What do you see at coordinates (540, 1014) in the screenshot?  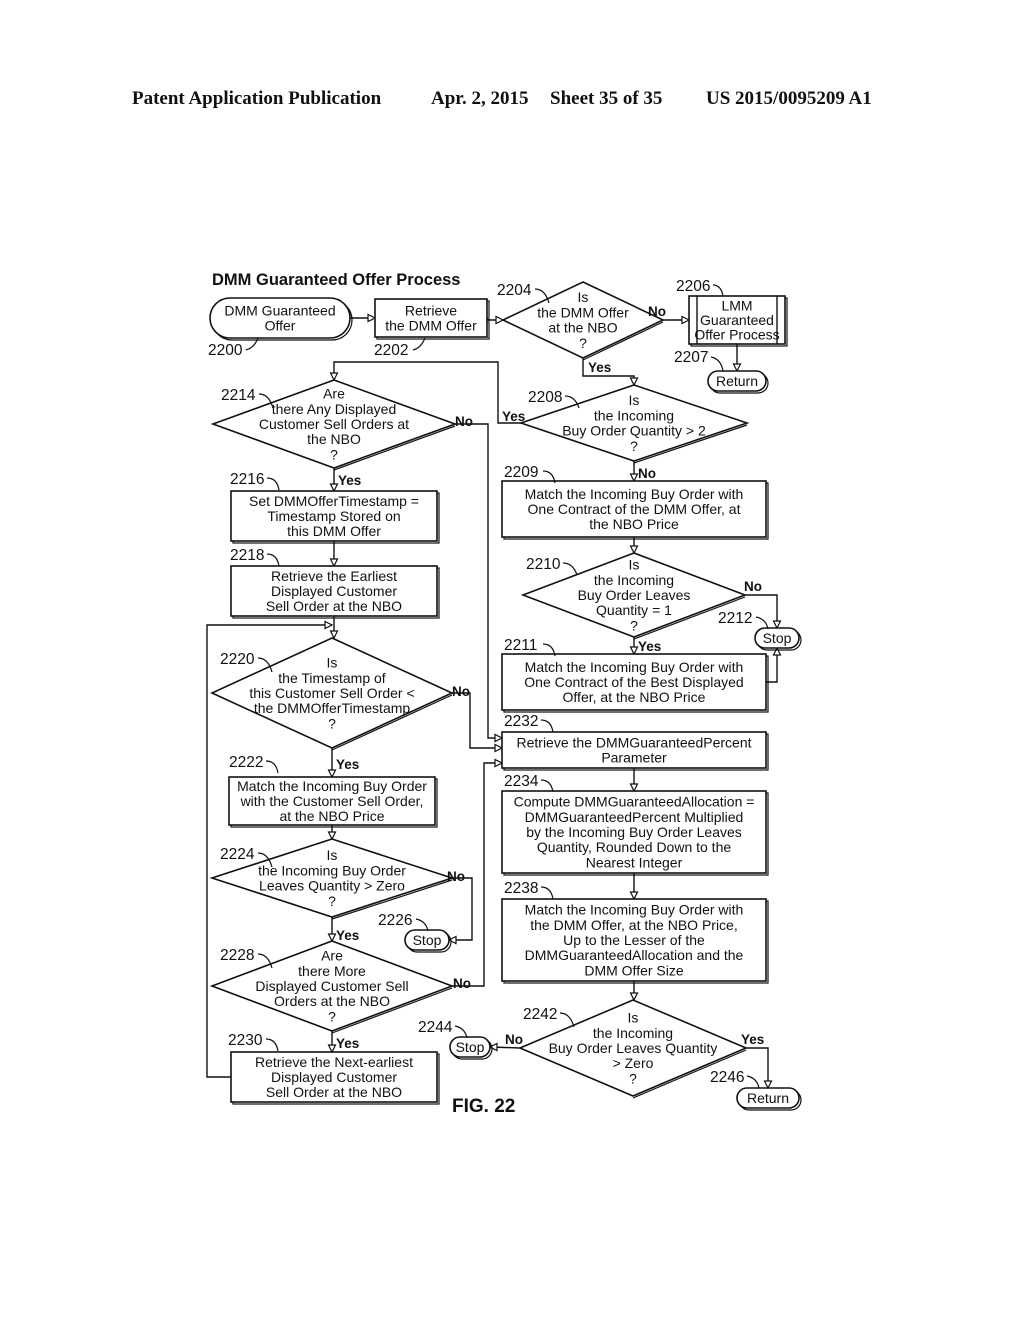 I see `reference-number: 2242` at bounding box center [540, 1014].